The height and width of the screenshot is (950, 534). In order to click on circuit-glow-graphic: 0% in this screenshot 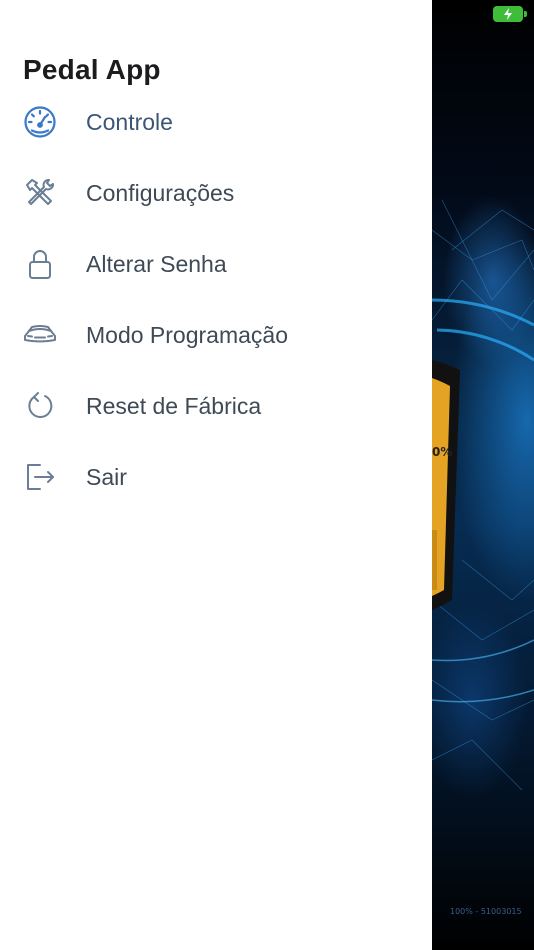, I will do `click(483, 495)`.